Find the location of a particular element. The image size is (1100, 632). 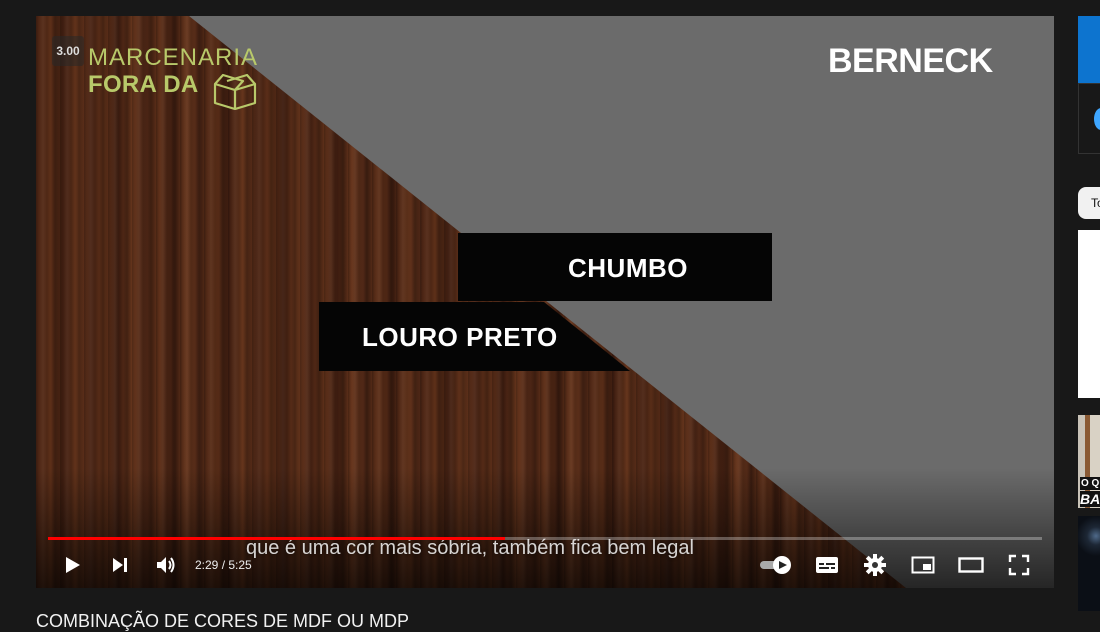

autoplay-toggle is located at coordinates (776, 565).